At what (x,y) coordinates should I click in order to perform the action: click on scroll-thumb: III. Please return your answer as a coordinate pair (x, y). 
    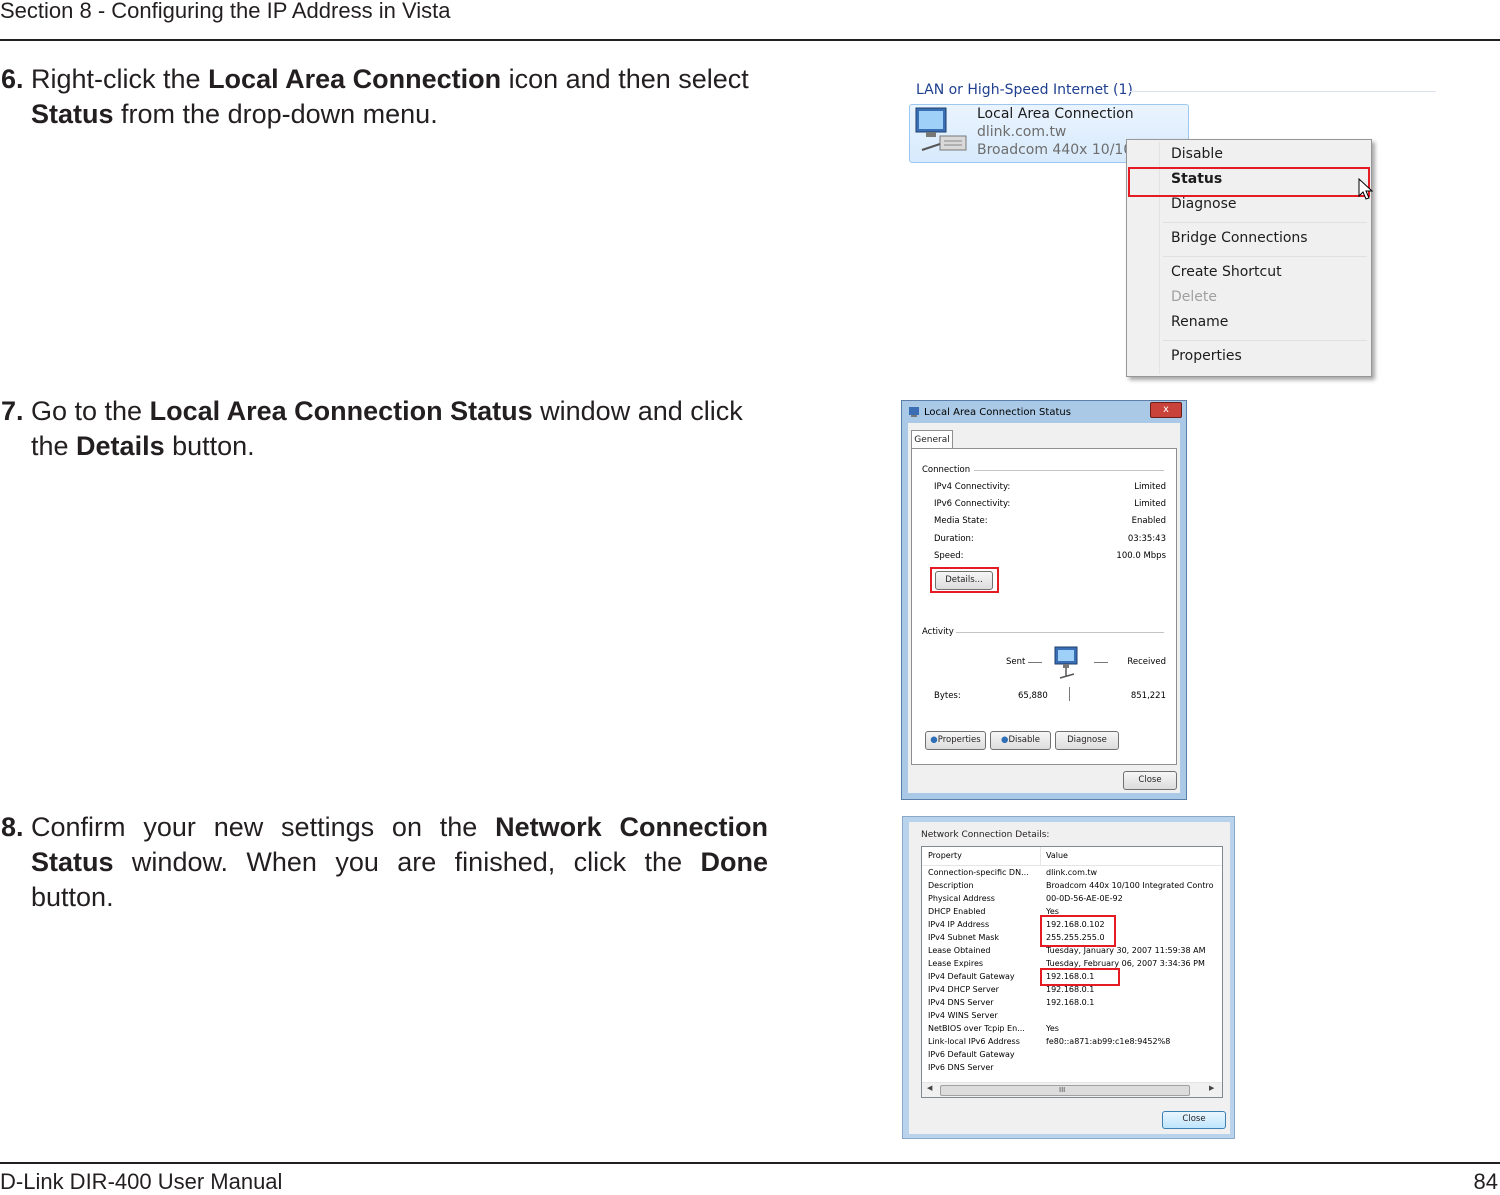
    Looking at the image, I should click on (1065, 1090).